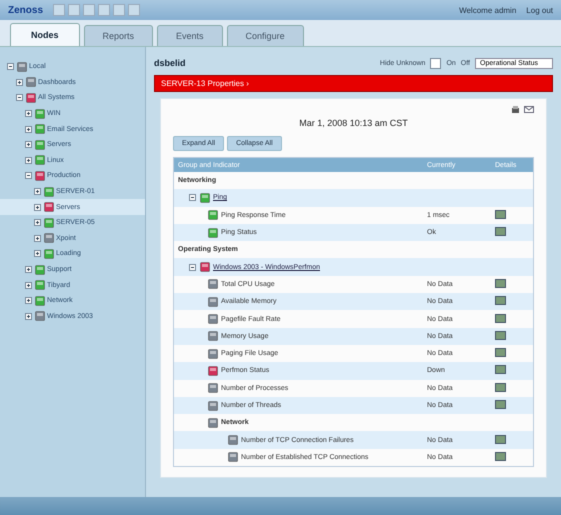  Describe the element at coordinates (436, 63) in the screenshot. I see `checkbox` at that location.